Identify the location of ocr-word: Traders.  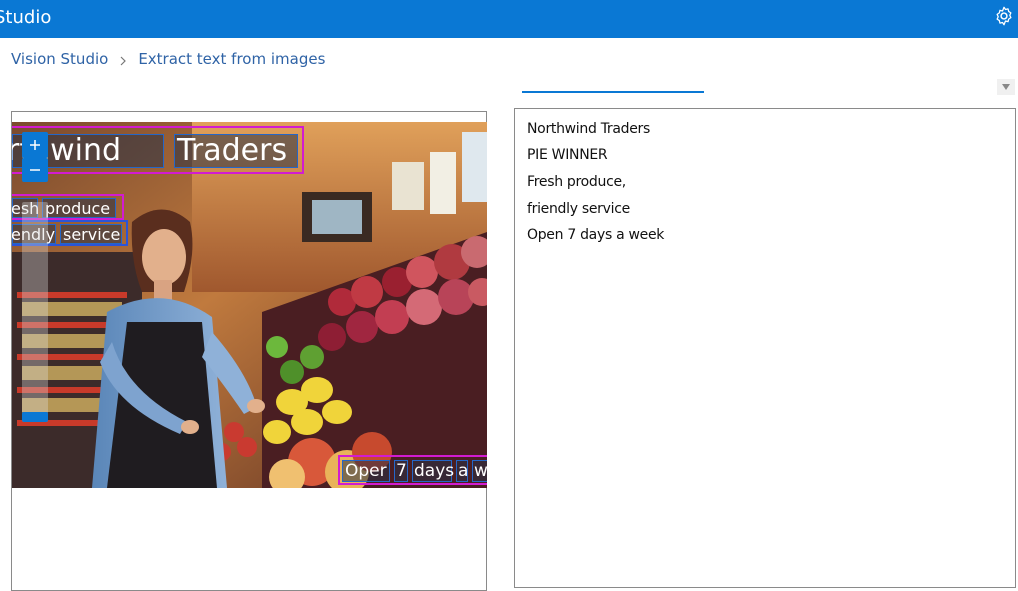
(232, 150).